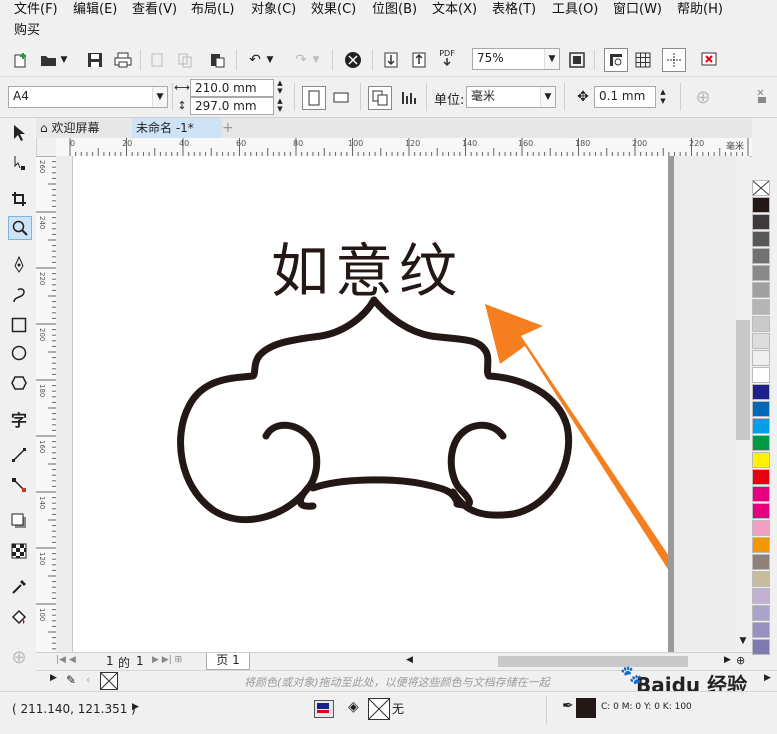  Describe the element at coordinates (123, 60) in the screenshot. I see `print-icon` at that location.